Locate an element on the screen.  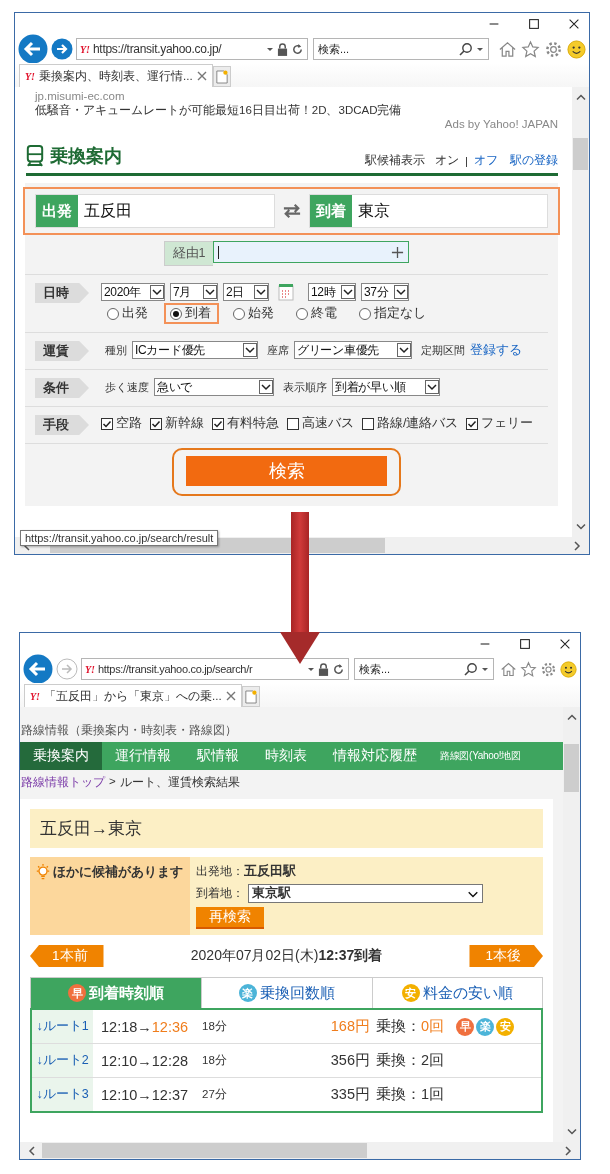
field-label: 到着地： is located at coordinates (220, 893).